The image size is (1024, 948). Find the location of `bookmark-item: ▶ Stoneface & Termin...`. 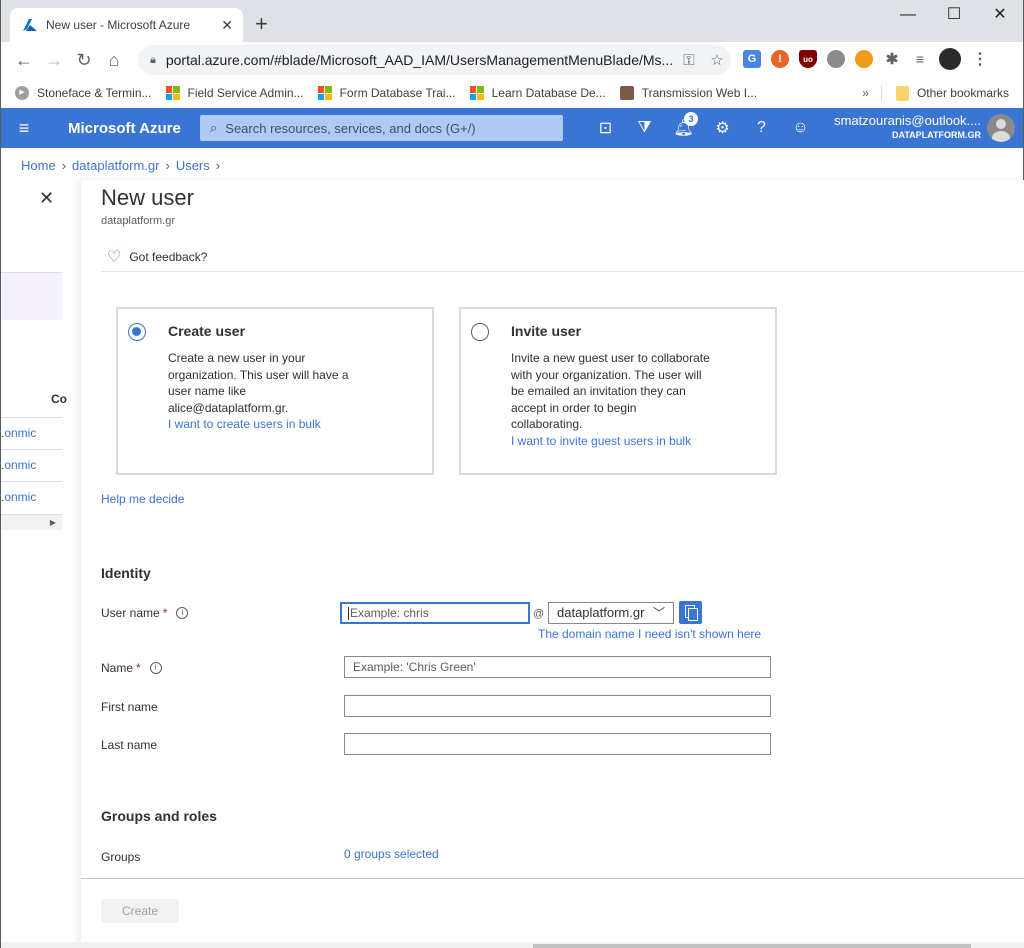

bookmark-item: ▶ Stoneface & Termin... is located at coordinates (83, 93).